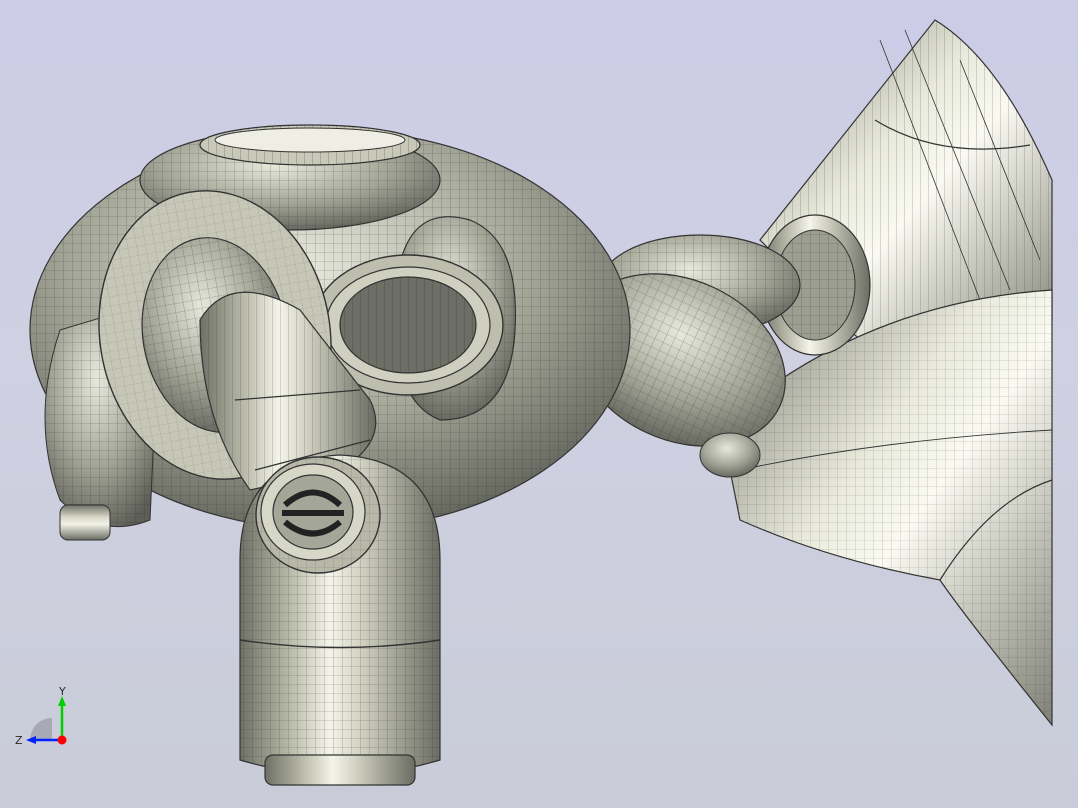  I want to click on y-axis-label: Y, so click(62, 691).